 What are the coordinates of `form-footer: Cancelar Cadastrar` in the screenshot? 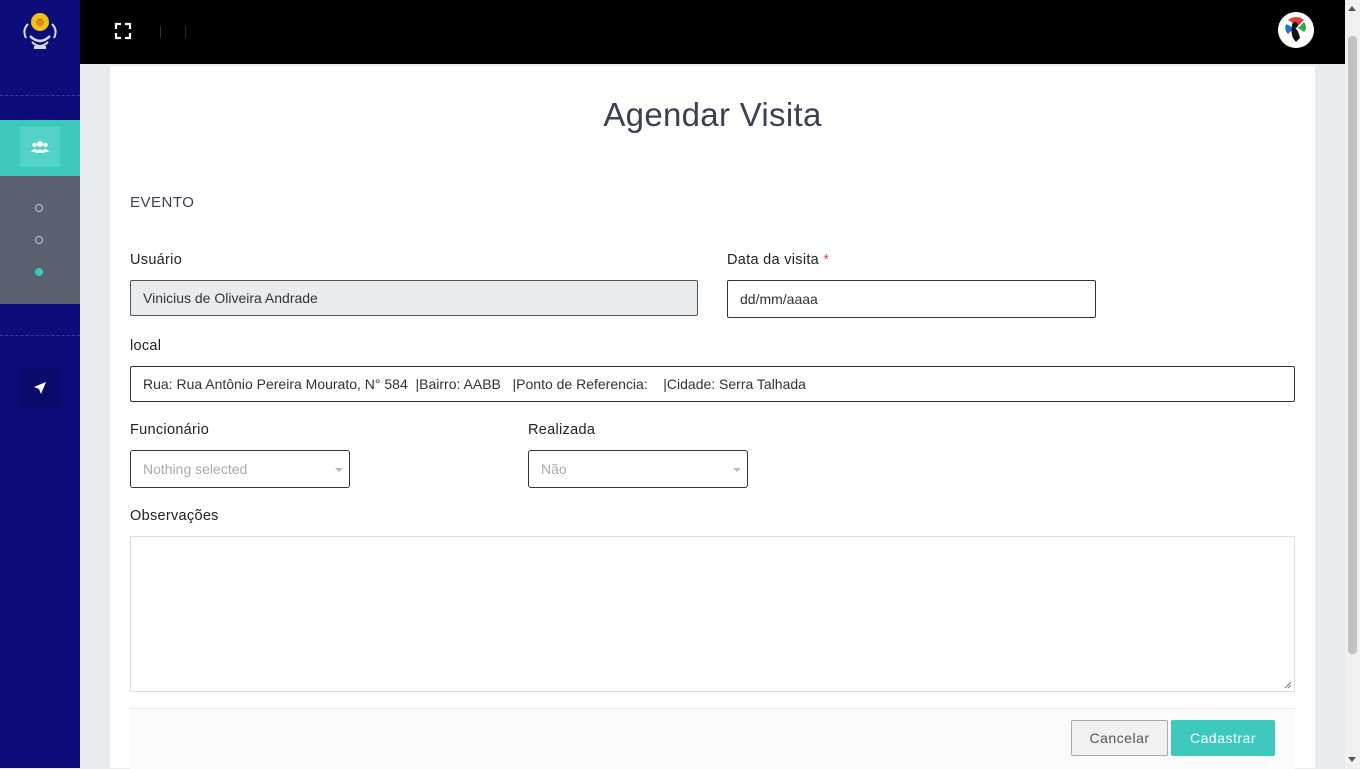 It's located at (712, 738).